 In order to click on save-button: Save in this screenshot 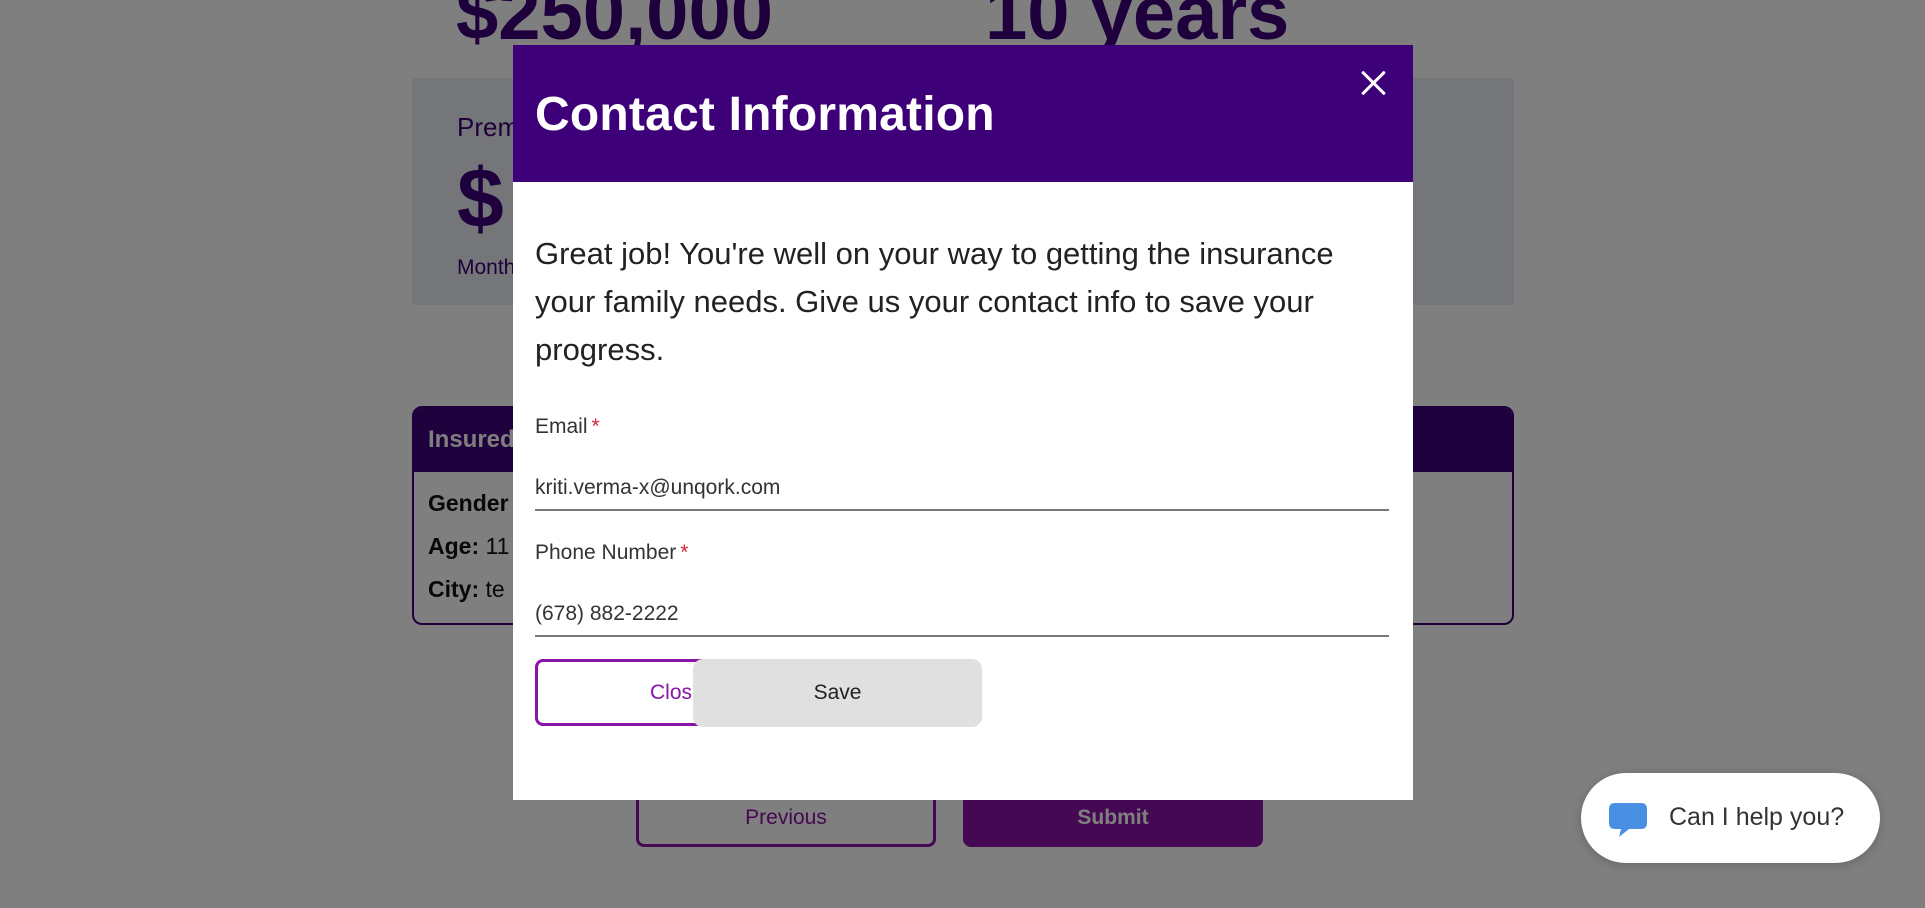, I will do `click(837, 693)`.